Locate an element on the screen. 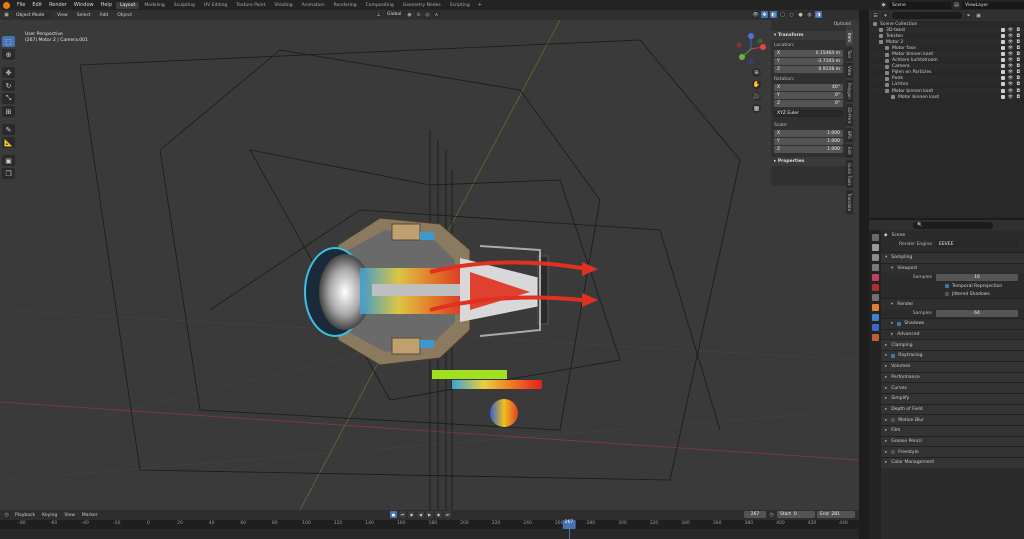  film-panel-header: ▸ Film is located at coordinates (952, 430).